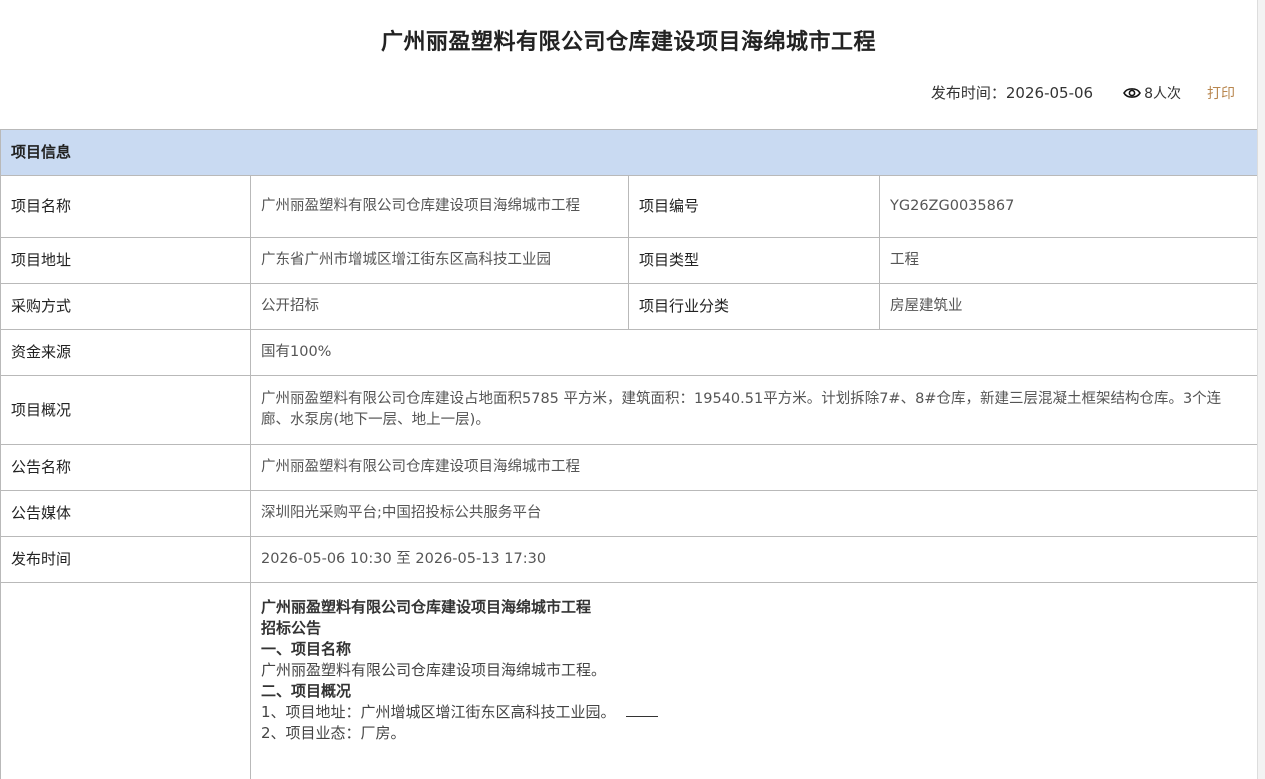  I want to click on release-value: 2026-05-06 10:30 至 2026-05-13 17:30, so click(753, 559).